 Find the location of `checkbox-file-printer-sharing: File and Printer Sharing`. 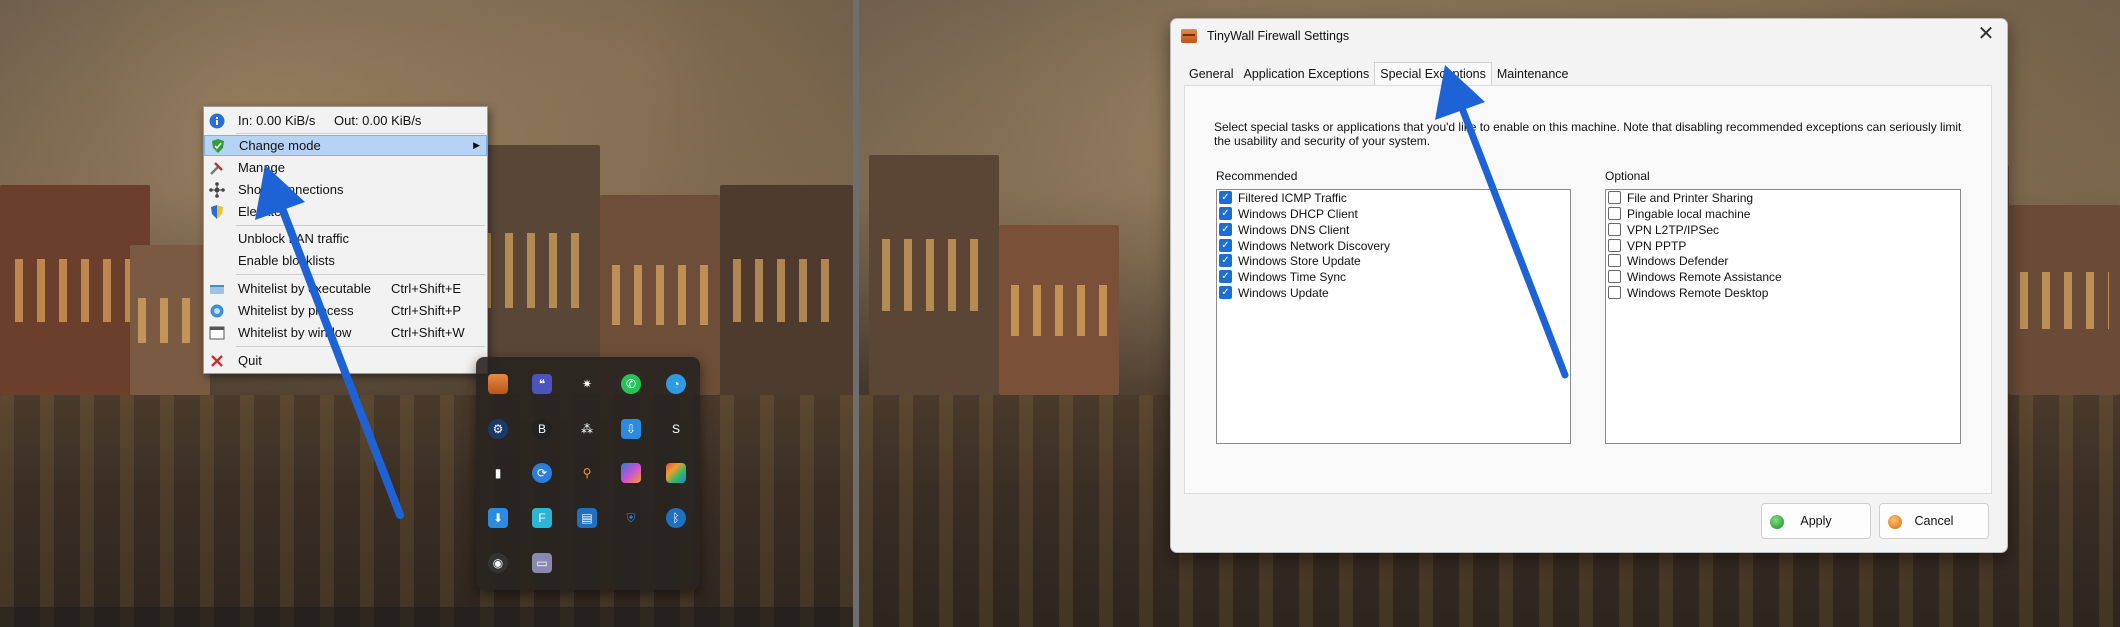

checkbox-file-printer-sharing: File and Printer Sharing is located at coordinates (1680, 197).